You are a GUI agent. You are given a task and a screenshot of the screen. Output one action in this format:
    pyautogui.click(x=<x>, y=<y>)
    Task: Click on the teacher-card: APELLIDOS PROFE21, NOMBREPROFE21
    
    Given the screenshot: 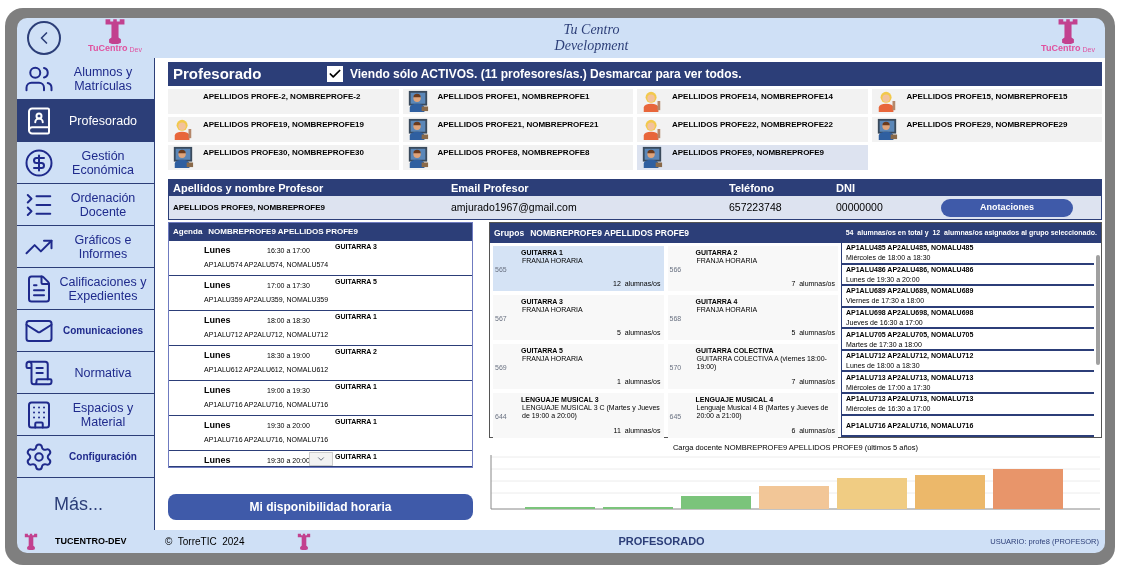 What is the action you would take?
    pyautogui.click(x=517, y=129)
    